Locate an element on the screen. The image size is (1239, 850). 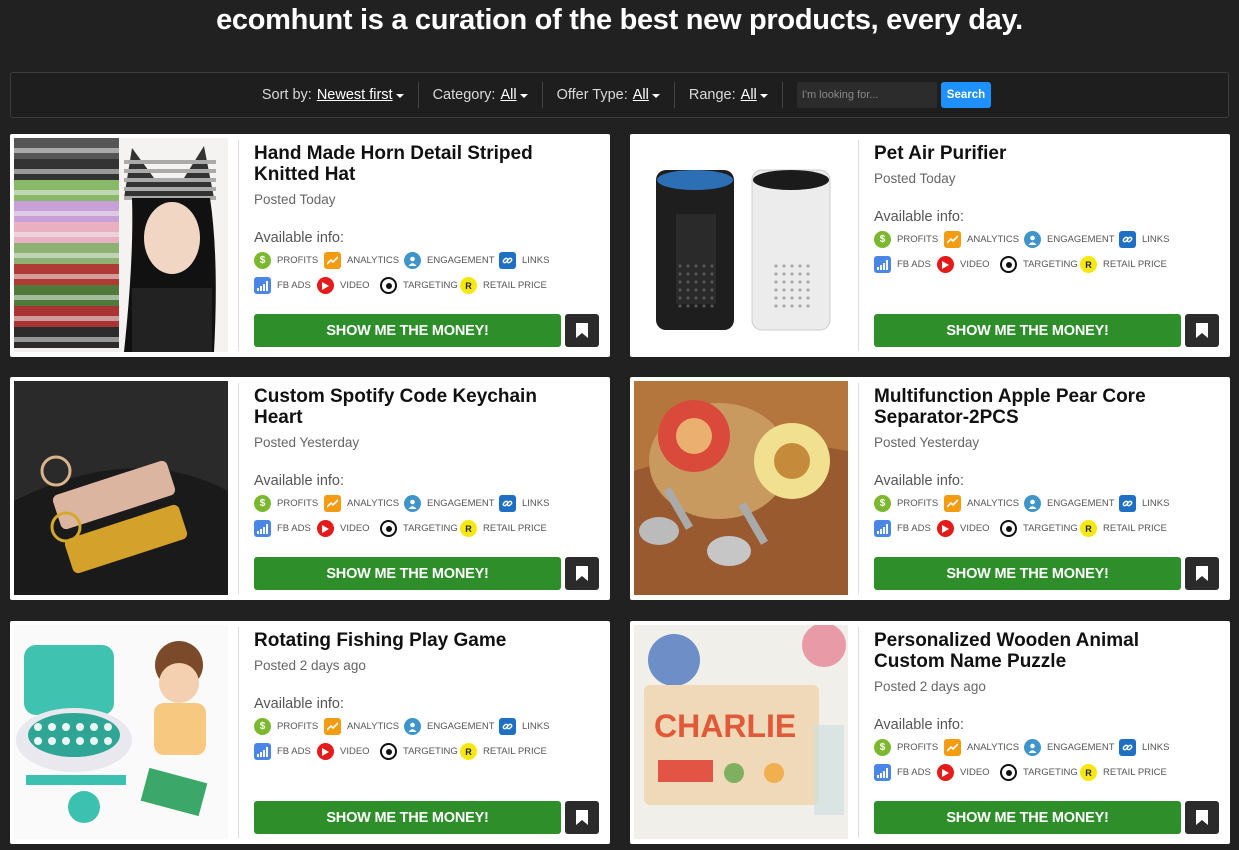
category-value: All is located at coordinates (508, 95).